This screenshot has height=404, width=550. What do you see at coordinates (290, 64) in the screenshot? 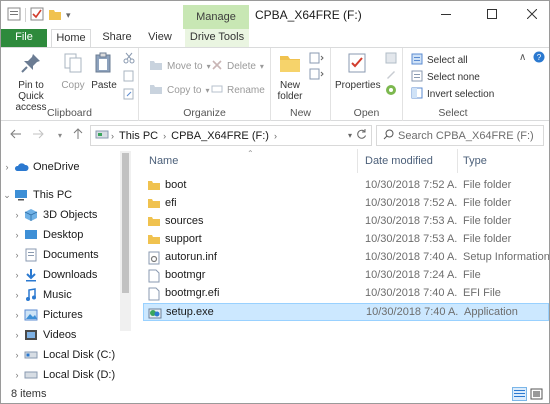
I see `new-folder-icon` at bounding box center [290, 64].